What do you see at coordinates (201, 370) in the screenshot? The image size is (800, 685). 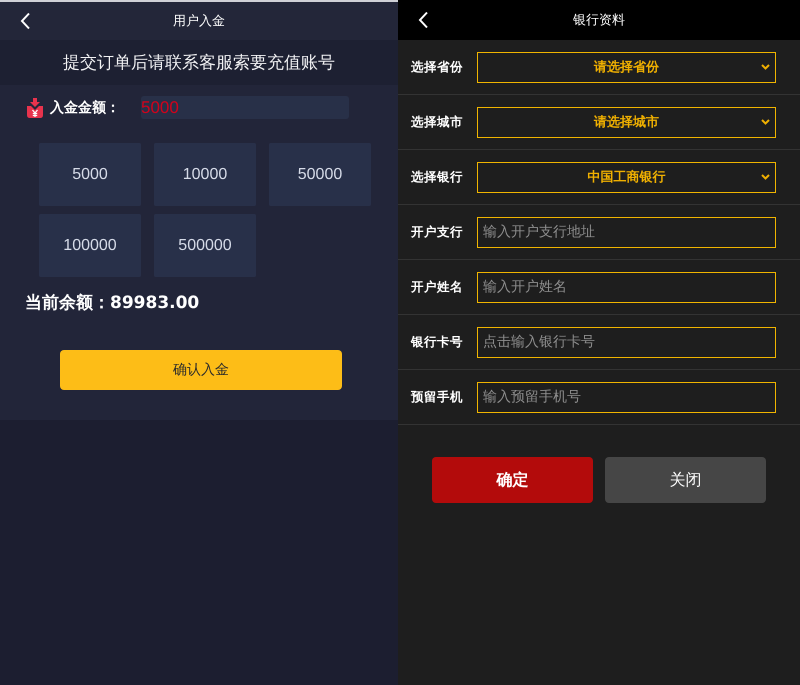 I see `confirm-deposit-button: 确认入金` at bounding box center [201, 370].